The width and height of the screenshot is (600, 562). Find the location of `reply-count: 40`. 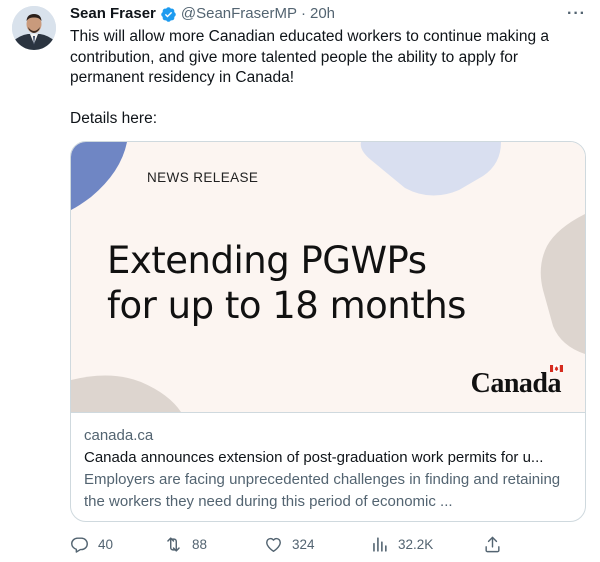

reply-count: 40 is located at coordinates (106, 544).